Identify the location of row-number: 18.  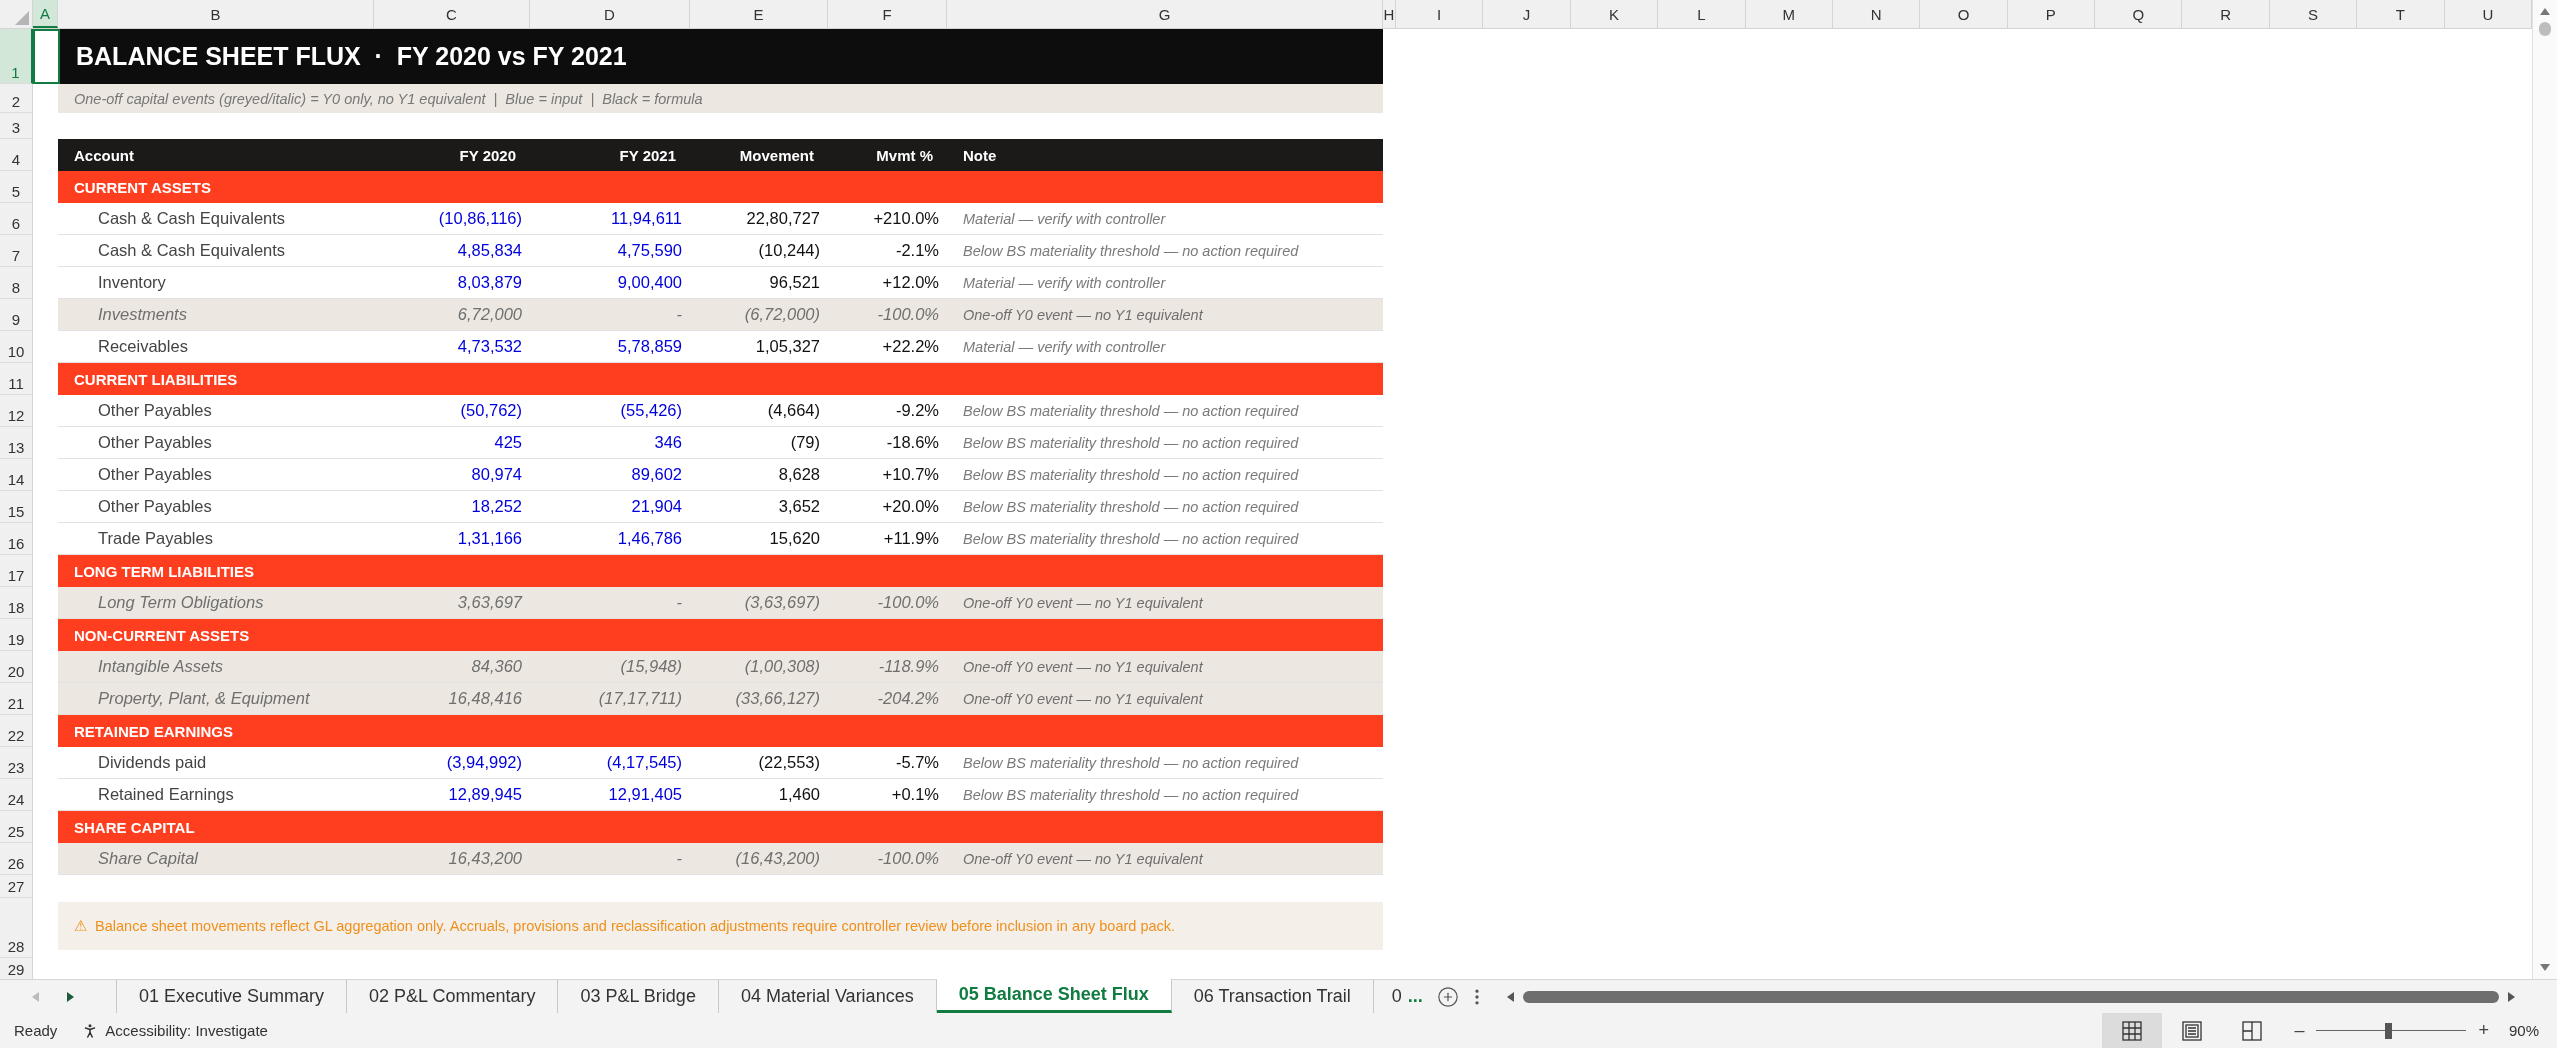
(16, 603).